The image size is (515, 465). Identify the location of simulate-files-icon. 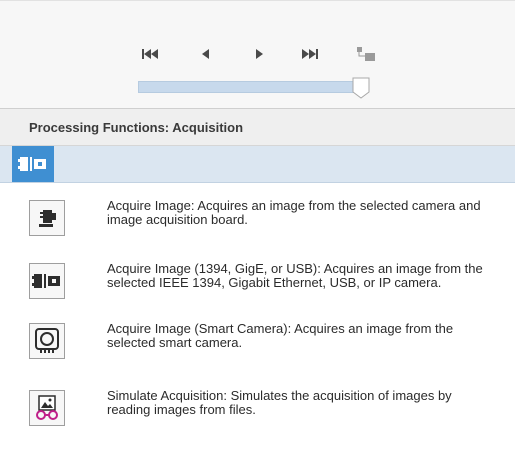
(47, 407).